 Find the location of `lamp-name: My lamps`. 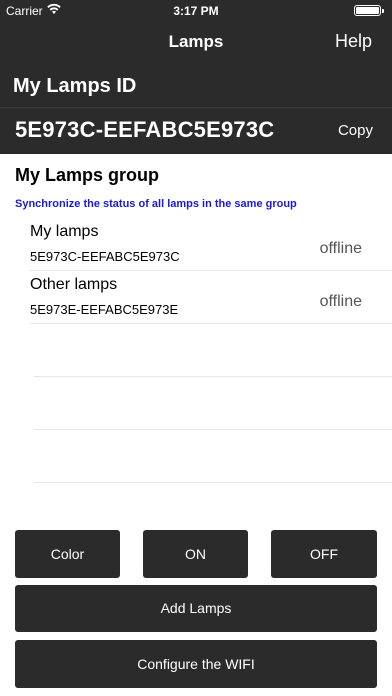

lamp-name: My lamps is located at coordinates (64, 231).